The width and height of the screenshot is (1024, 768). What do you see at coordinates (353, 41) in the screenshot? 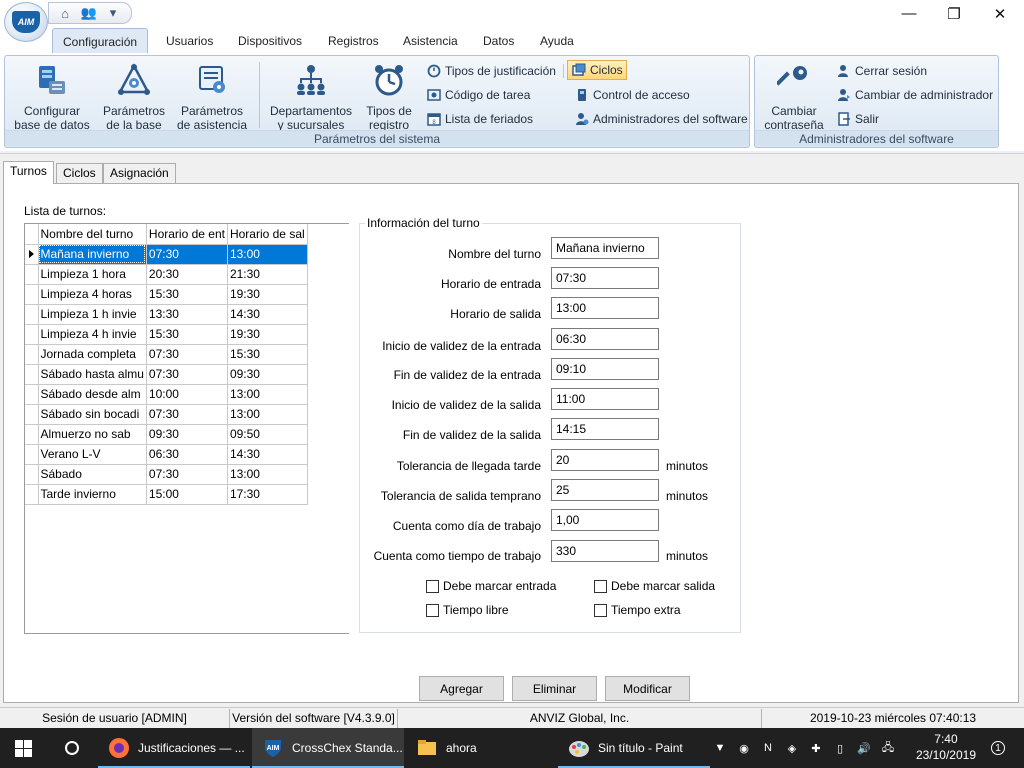
I see `tab-registros: Registros` at bounding box center [353, 41].